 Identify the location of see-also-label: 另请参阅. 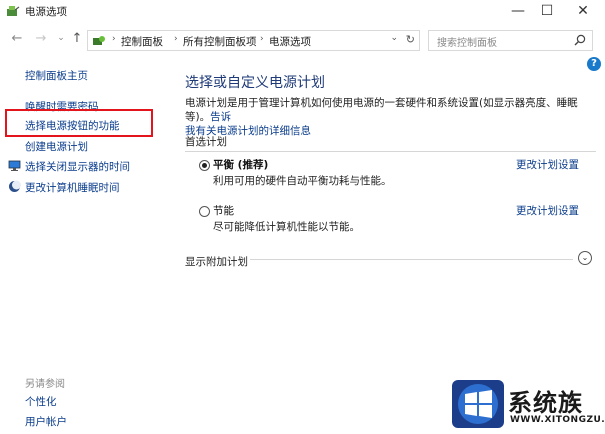
(45, 384).